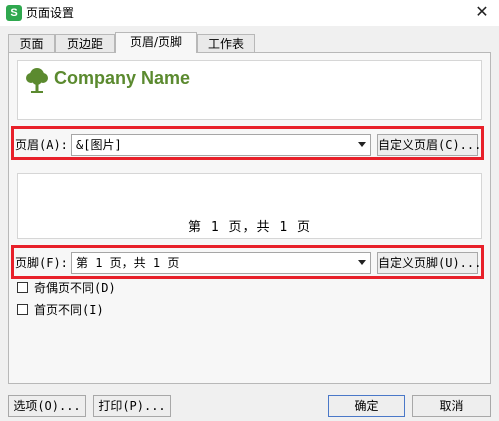  I want to click on footer-preview-text: 第 1 页，共 1 页, so click(249, 227).